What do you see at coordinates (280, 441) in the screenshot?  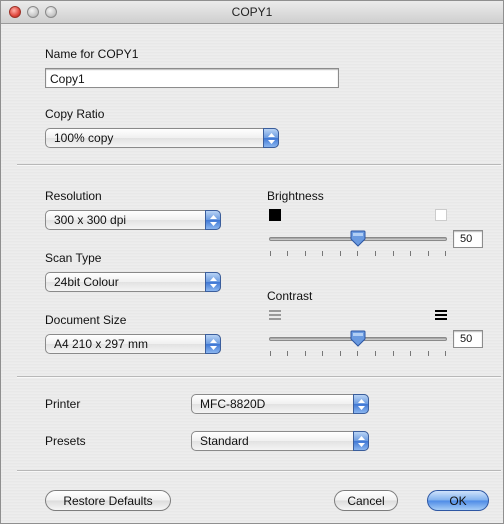 I see `presets-popup: Standard` at bounding box center [280, 441].